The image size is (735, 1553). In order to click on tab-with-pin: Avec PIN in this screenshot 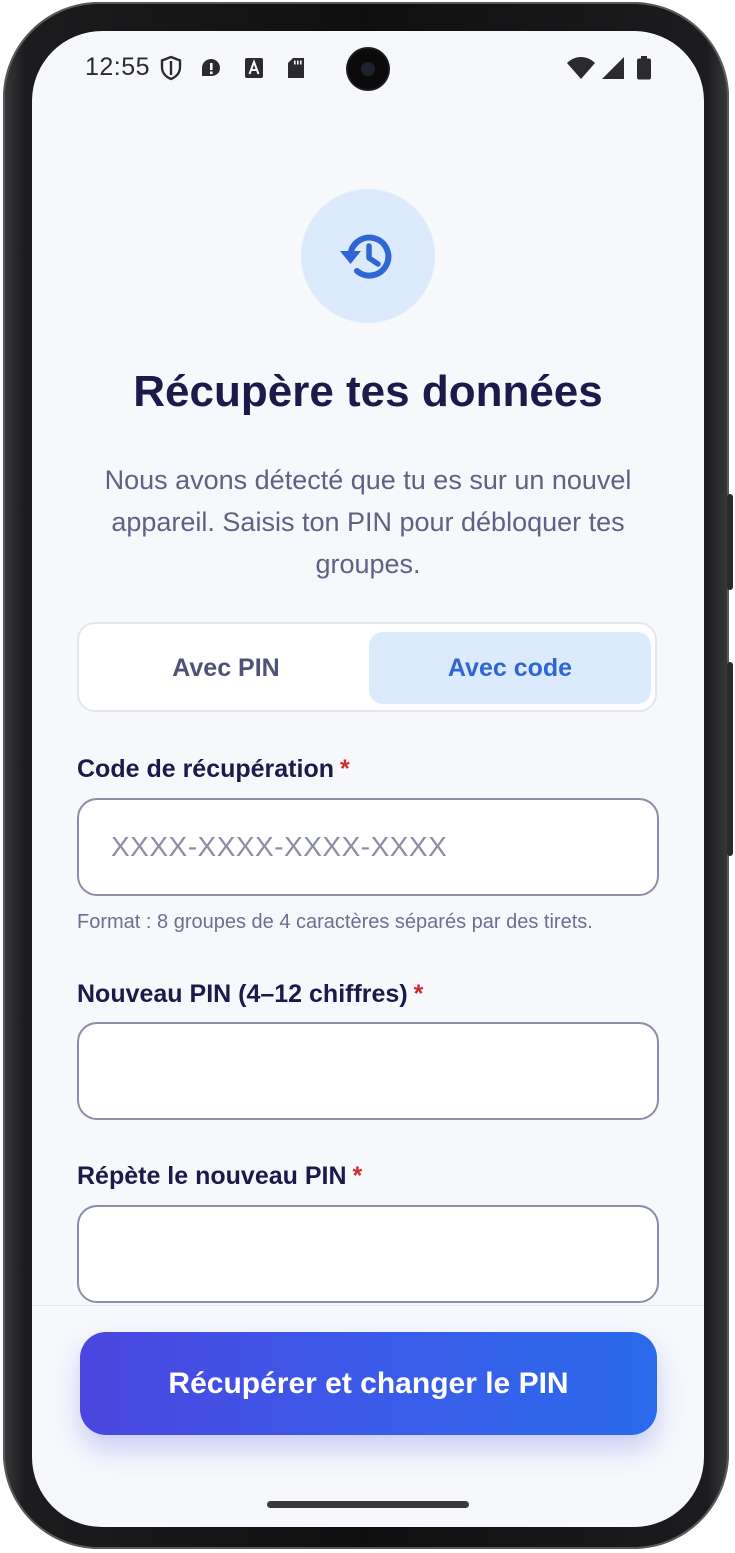, I will do `click(226, 668)`.